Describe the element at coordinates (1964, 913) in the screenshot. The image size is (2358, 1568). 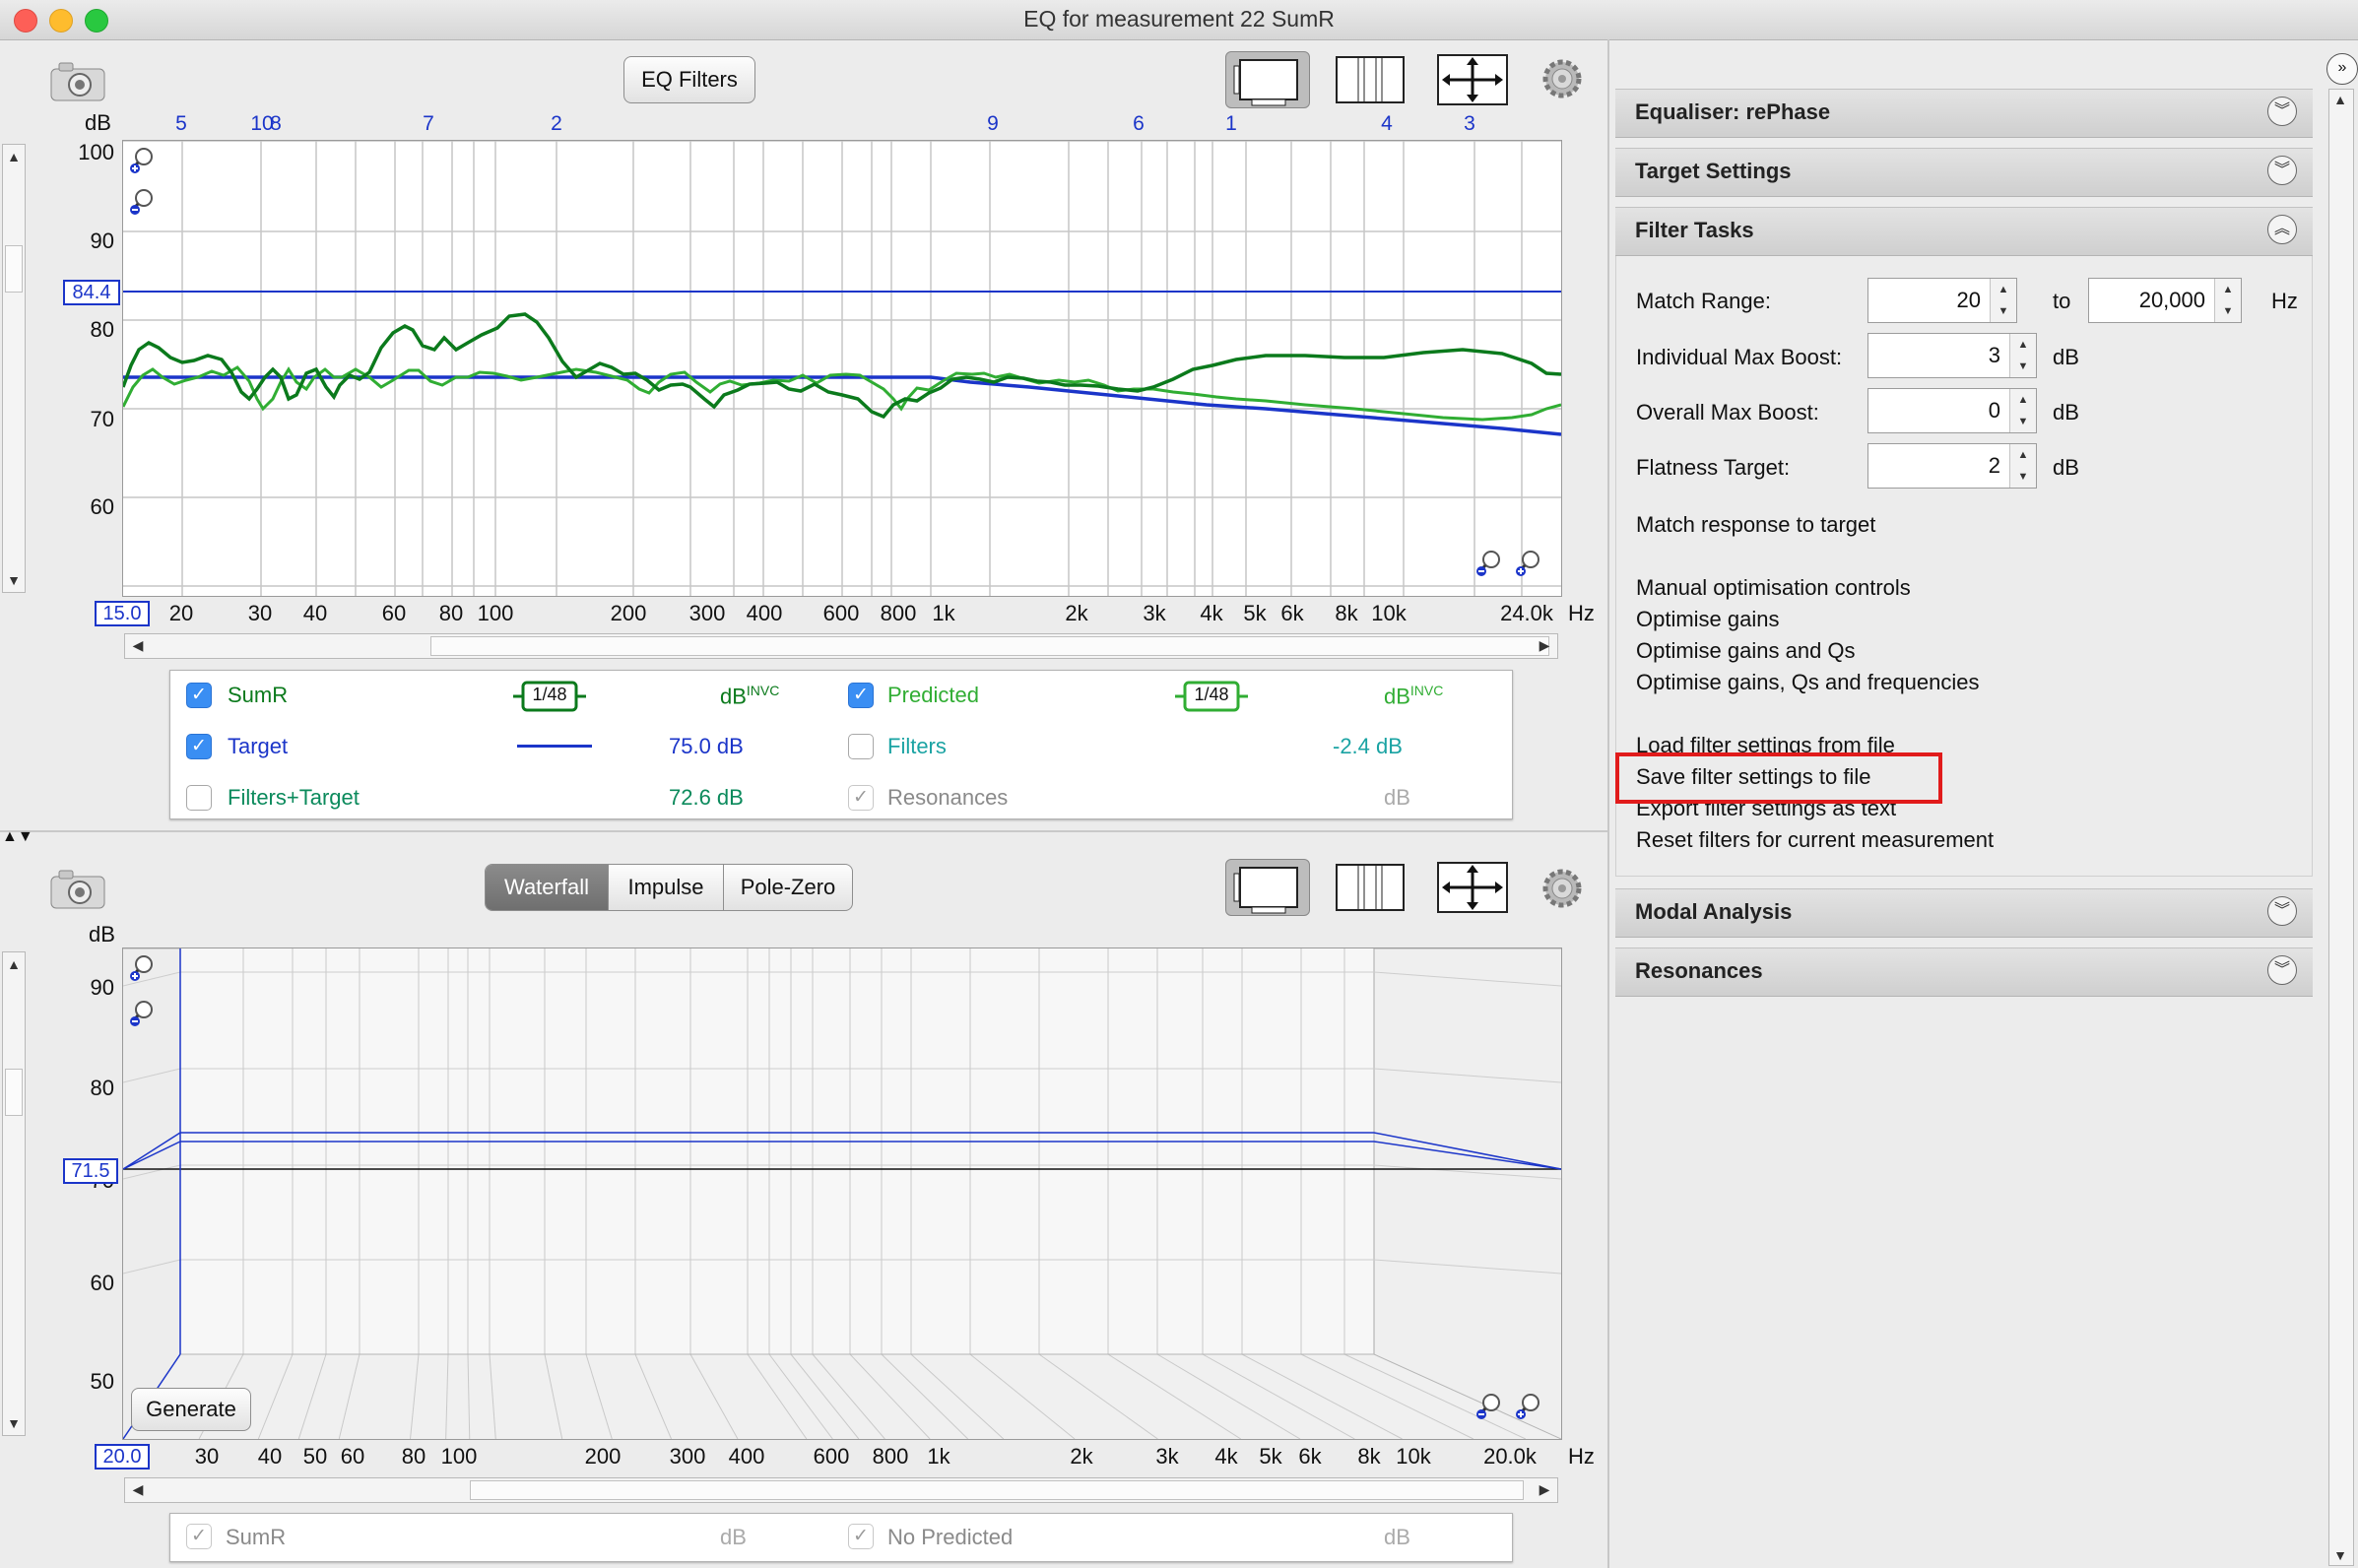
I see `section-modal-analysis: Modal Analysis ︾` at that location.